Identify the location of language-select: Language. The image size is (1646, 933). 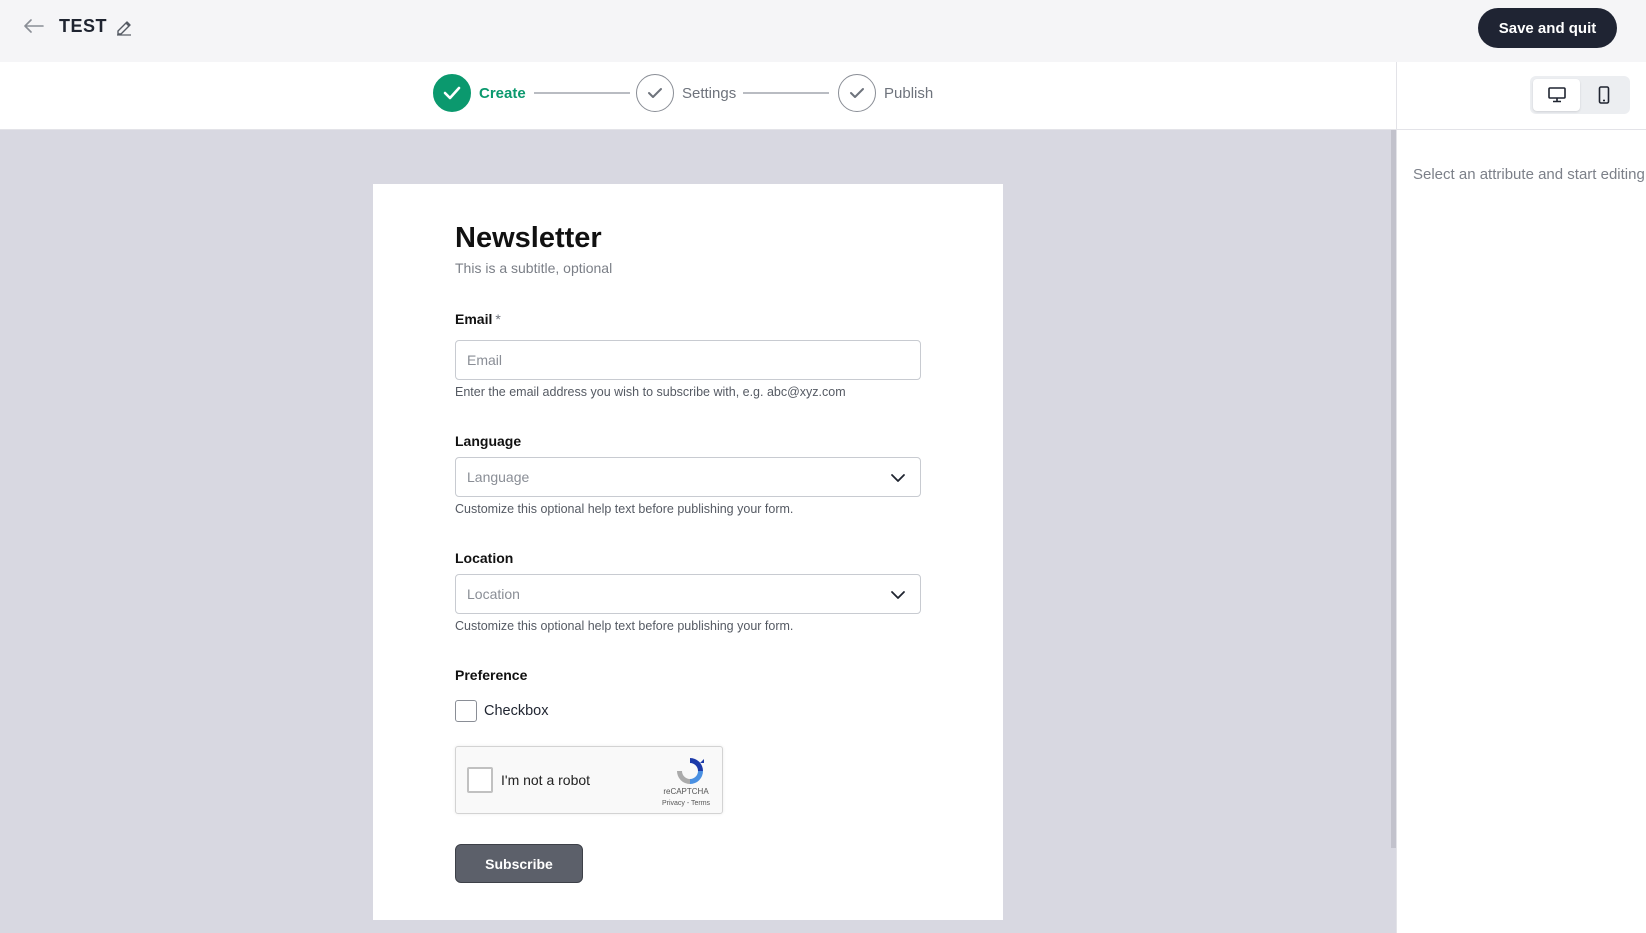
(688, 477).